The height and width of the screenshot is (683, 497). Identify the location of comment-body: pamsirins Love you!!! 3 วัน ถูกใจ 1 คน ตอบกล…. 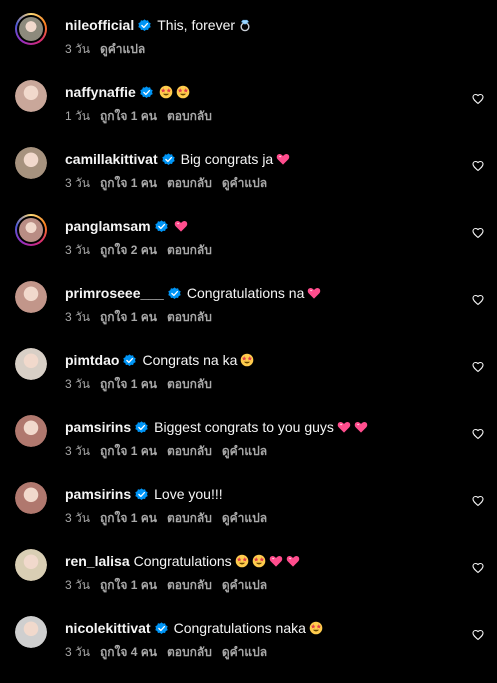
(261, 506).